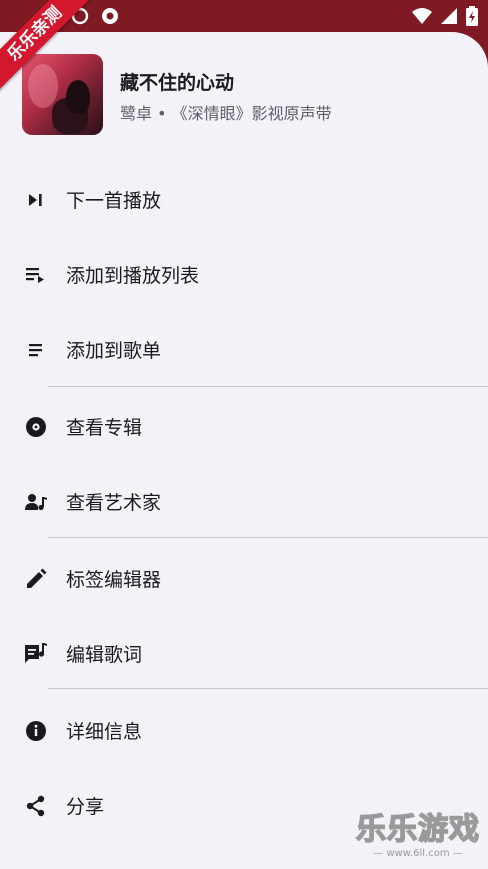  I want to click on menu-item-label: 分享, so click(85, 807).